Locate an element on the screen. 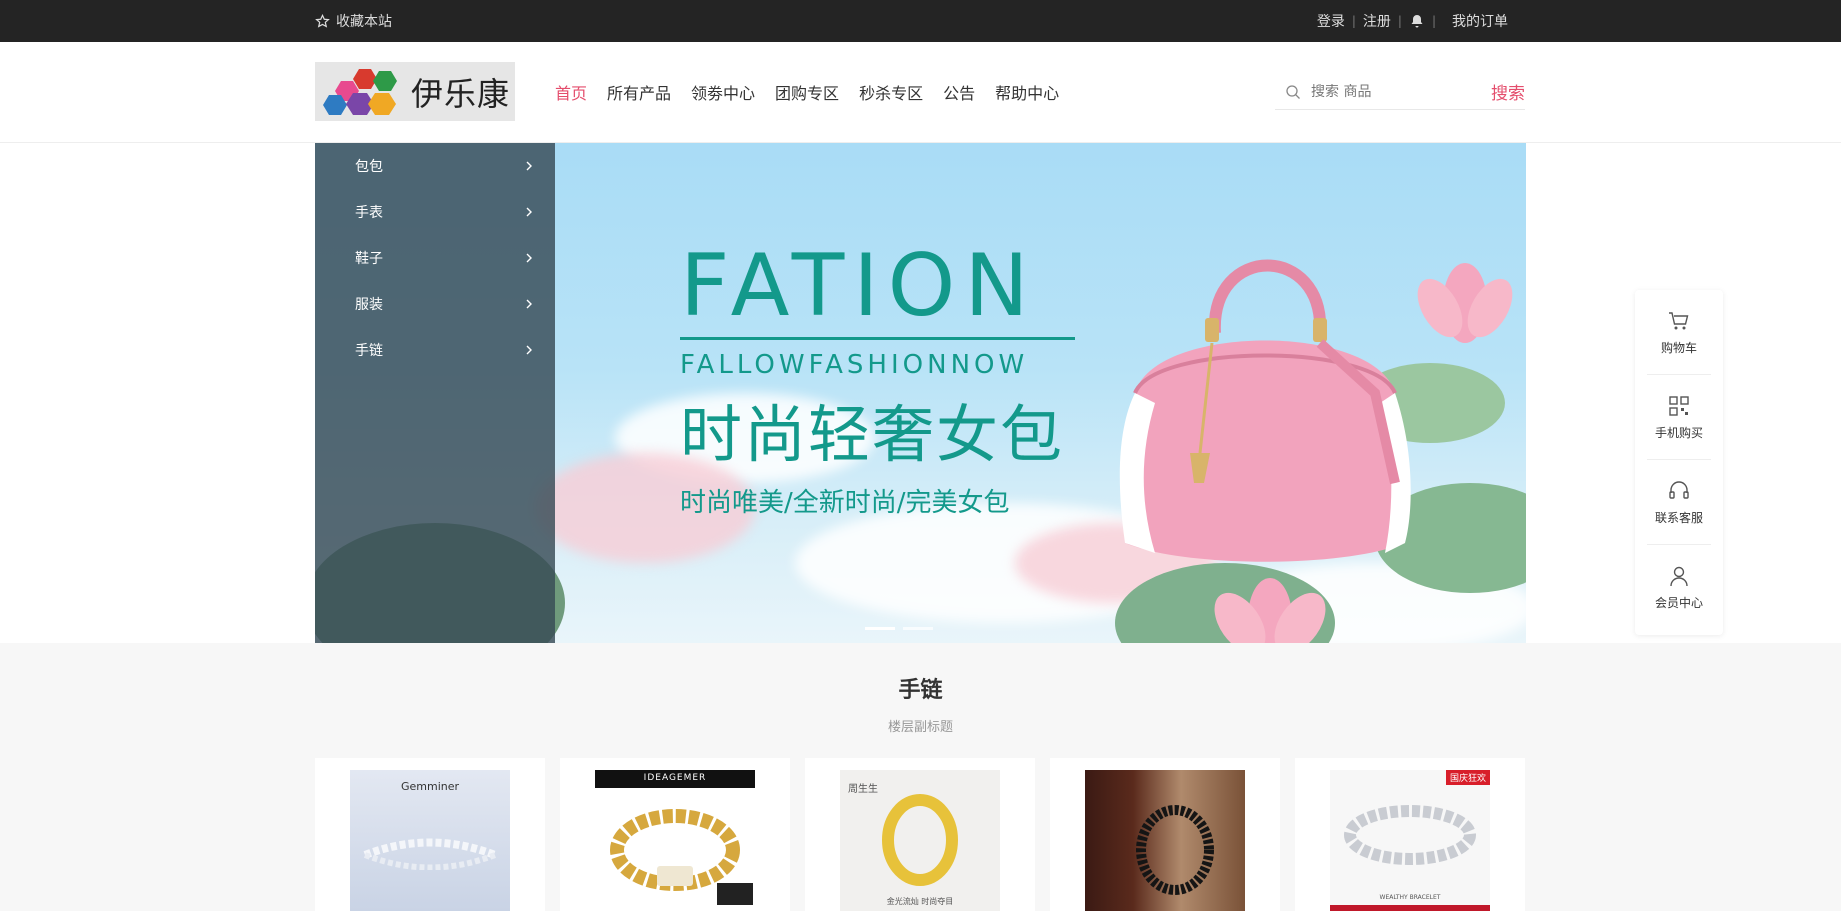 Image resolution: width=1841 pixels, height=911 pixels. category-item-bags: 包包 is located at coordinates (435, 166).